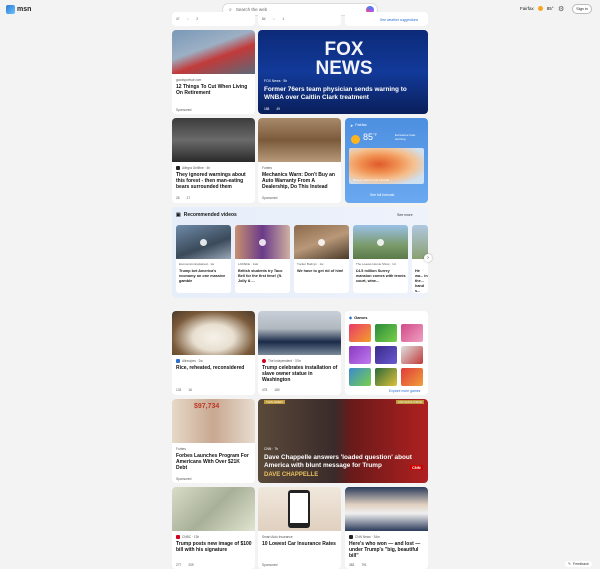  Describe the element at coordinates (358, 565) in the screenshot. I see `reactions: 383 791` at that location.